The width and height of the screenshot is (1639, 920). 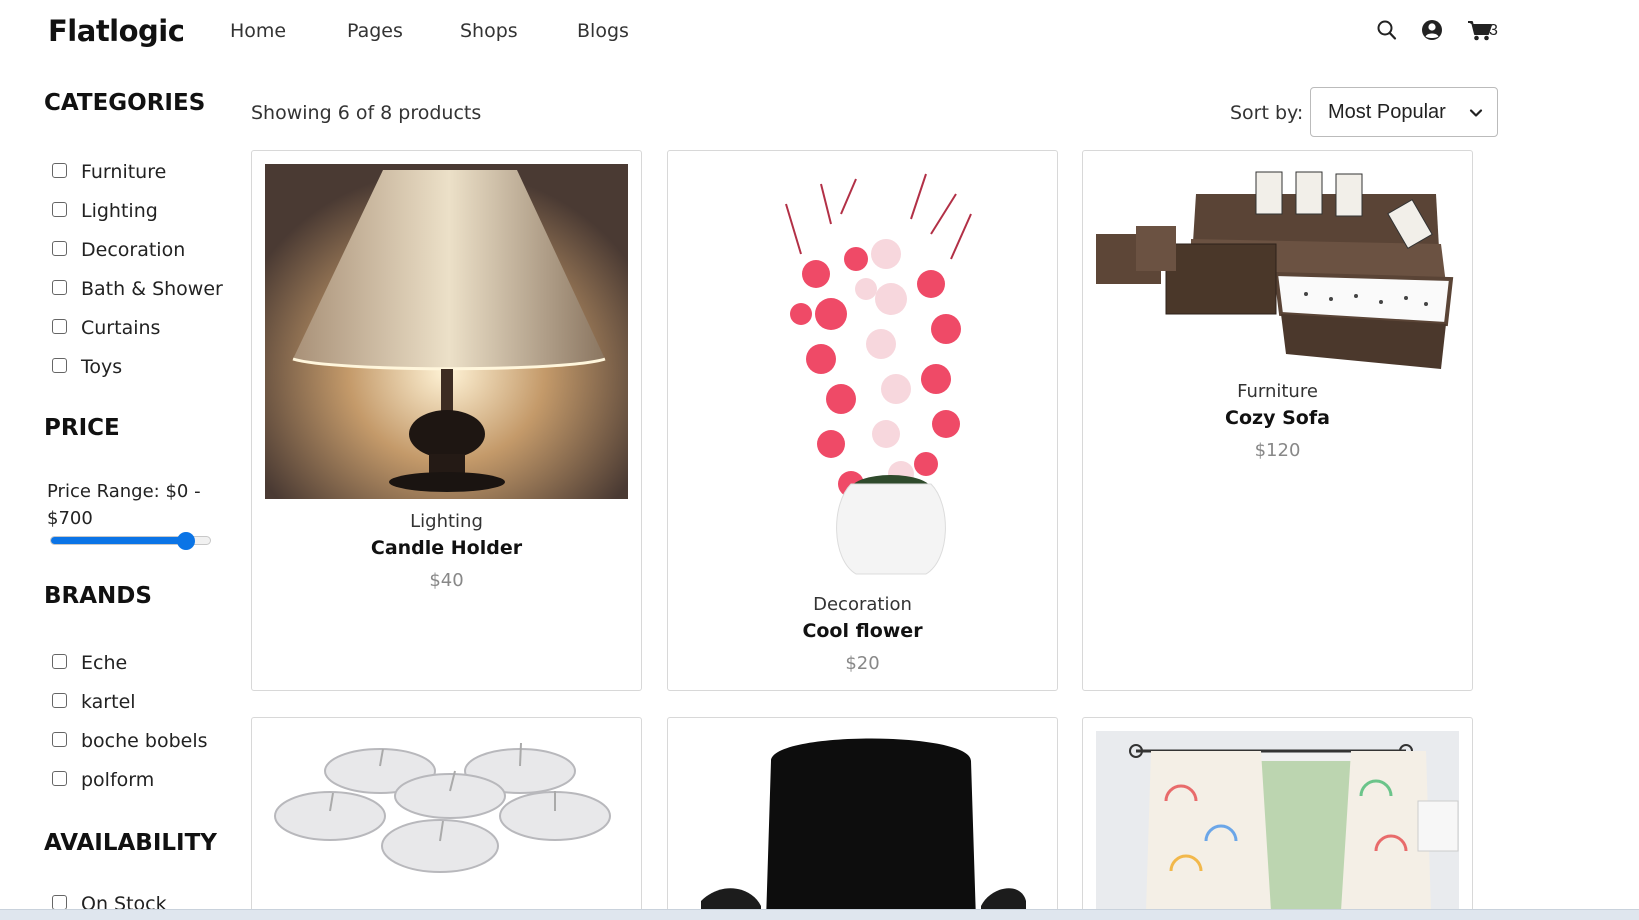 What do you see at coordinates (1493, 30) in the screenshot?
I see `cart-count-badge: 3` at bounding box center [1493, 30].